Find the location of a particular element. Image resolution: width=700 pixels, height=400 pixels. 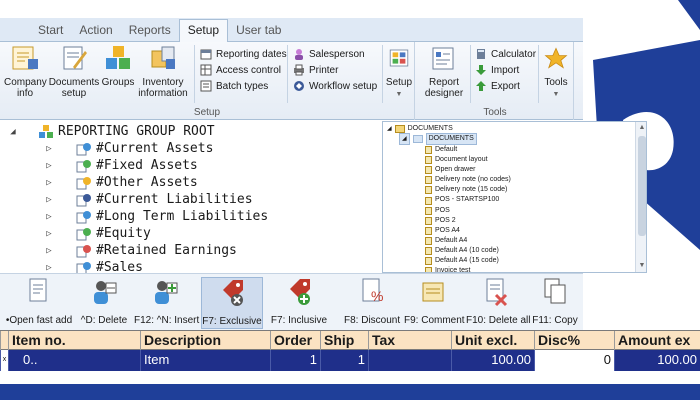

documents-scrollbar: ▲ ▼ is located at coordinates (640, 197).